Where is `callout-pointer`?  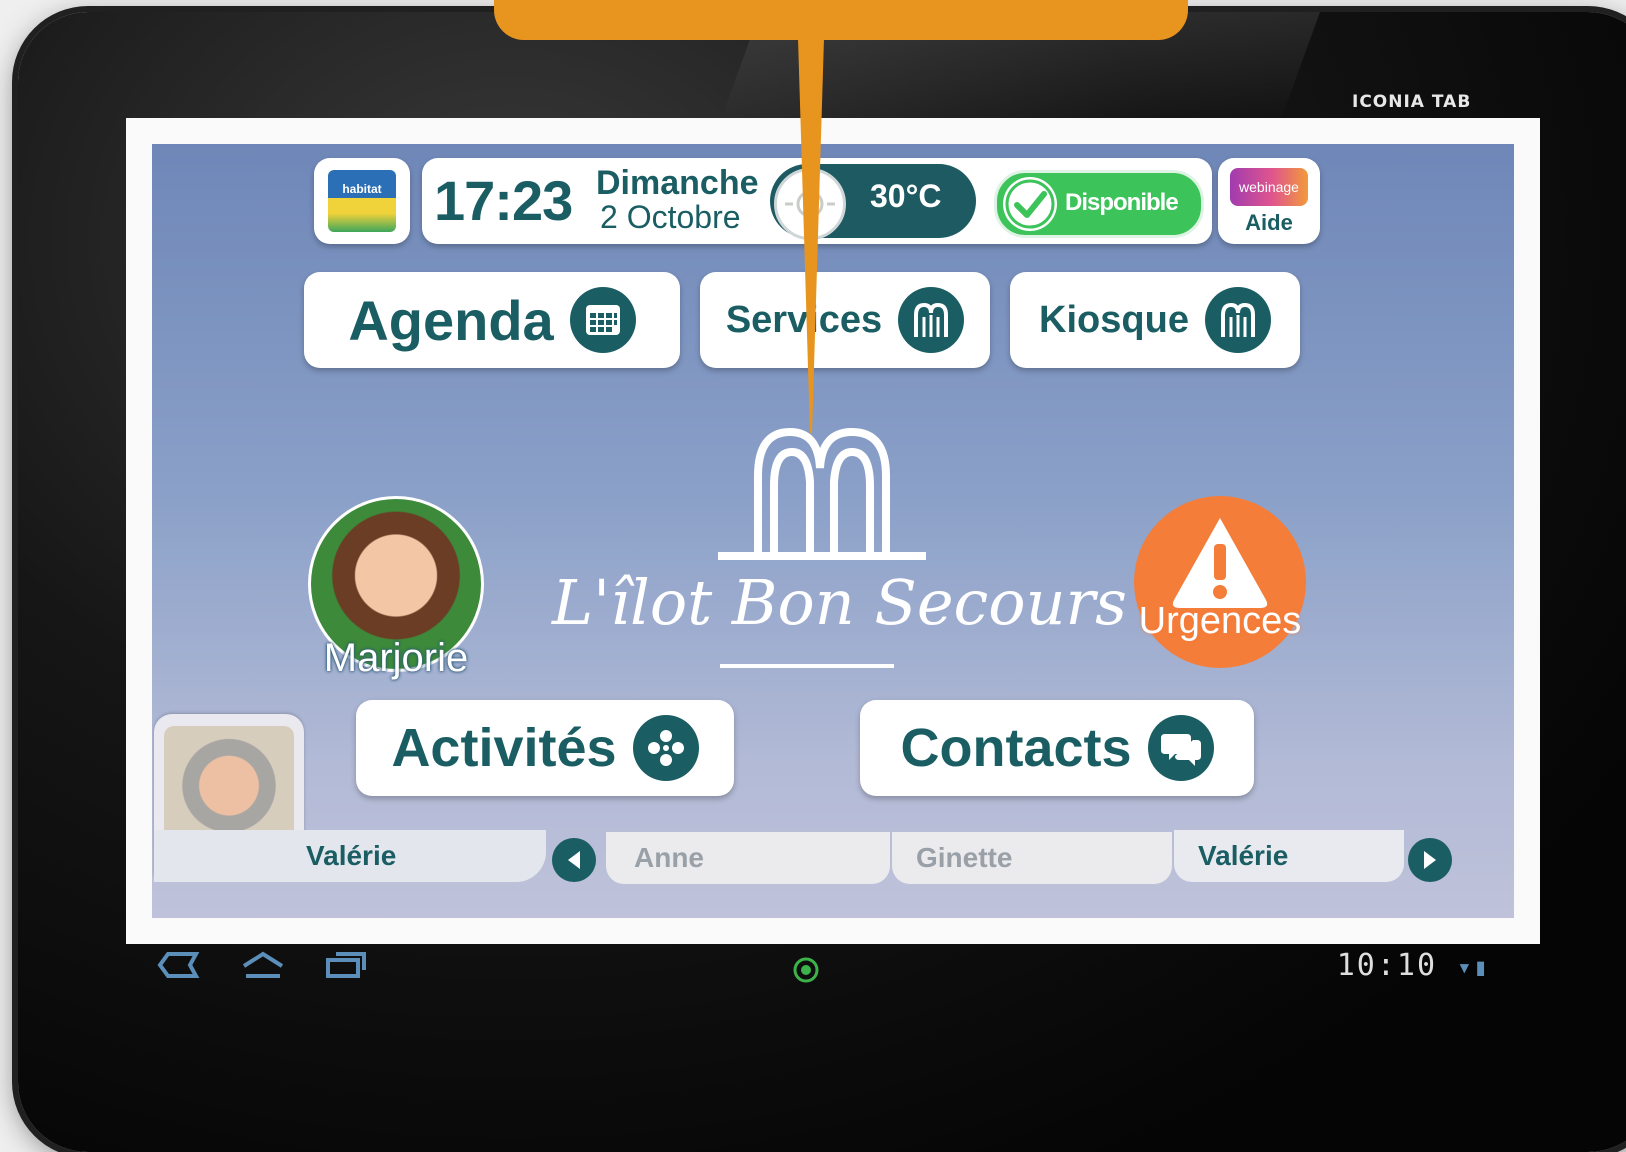 callout-pointer is located at coordinates (811, 235).